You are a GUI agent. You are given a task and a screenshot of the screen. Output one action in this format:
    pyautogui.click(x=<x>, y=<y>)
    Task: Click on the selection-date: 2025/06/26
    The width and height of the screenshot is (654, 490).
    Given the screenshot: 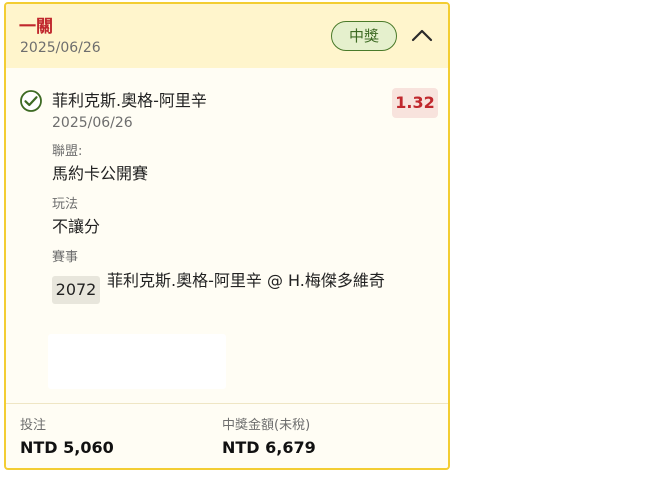 What is the action you would take?
    pyautogui.click(x=92, y=123)
    